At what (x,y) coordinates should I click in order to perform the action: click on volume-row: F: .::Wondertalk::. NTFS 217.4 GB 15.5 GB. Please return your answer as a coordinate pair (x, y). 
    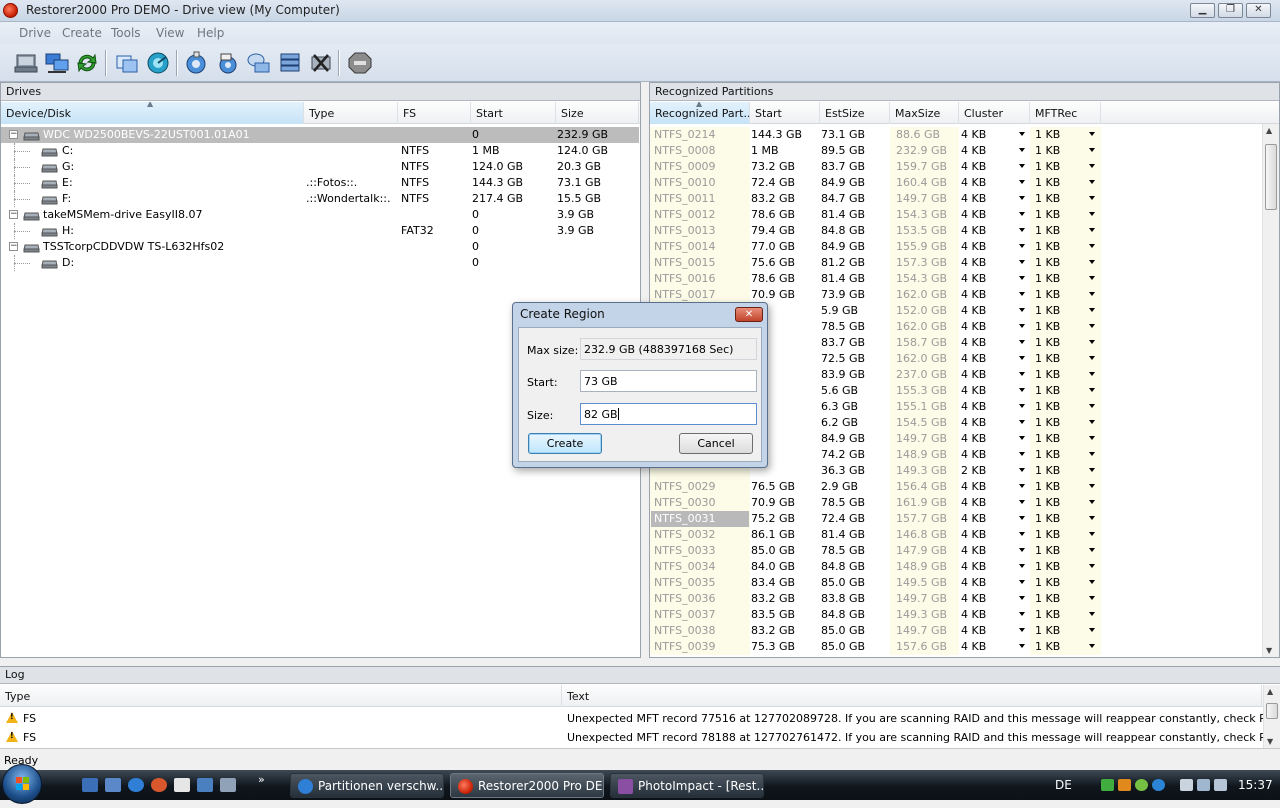
    Looking at the image, I should click on (320, 199).